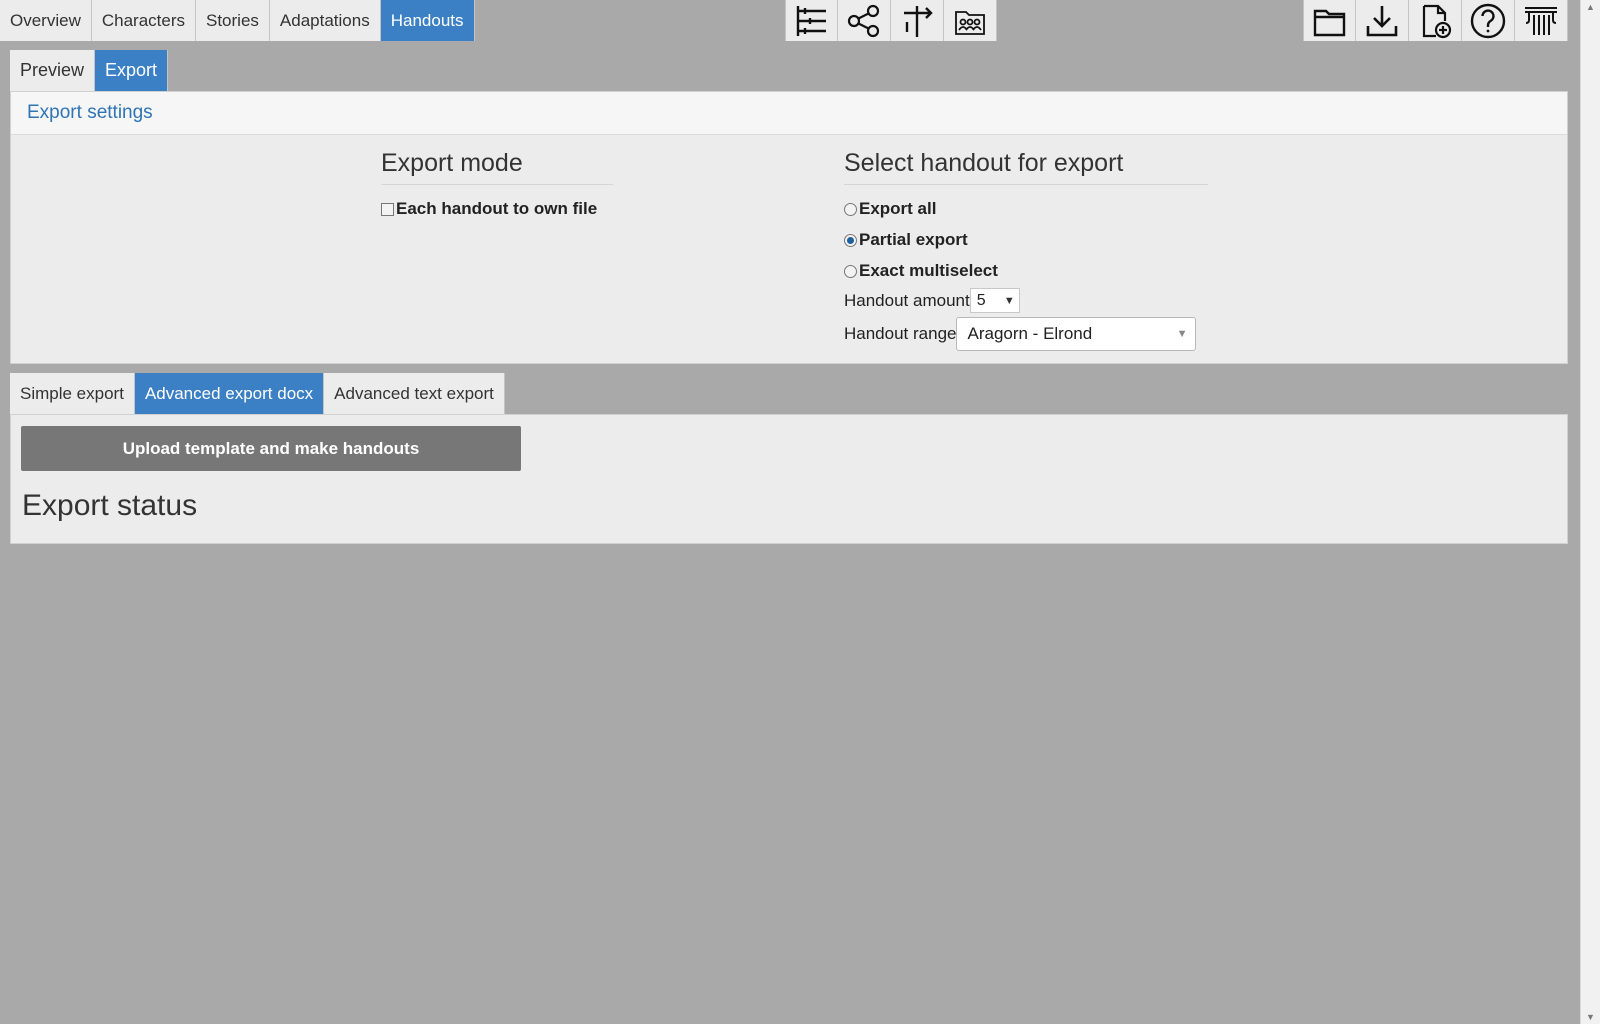 The width and height of the screenshot is (1600, 1024). Describe the element at coordinates (913, 239) in the screenshot. I see `partial-export-label: Partial export` at that location.